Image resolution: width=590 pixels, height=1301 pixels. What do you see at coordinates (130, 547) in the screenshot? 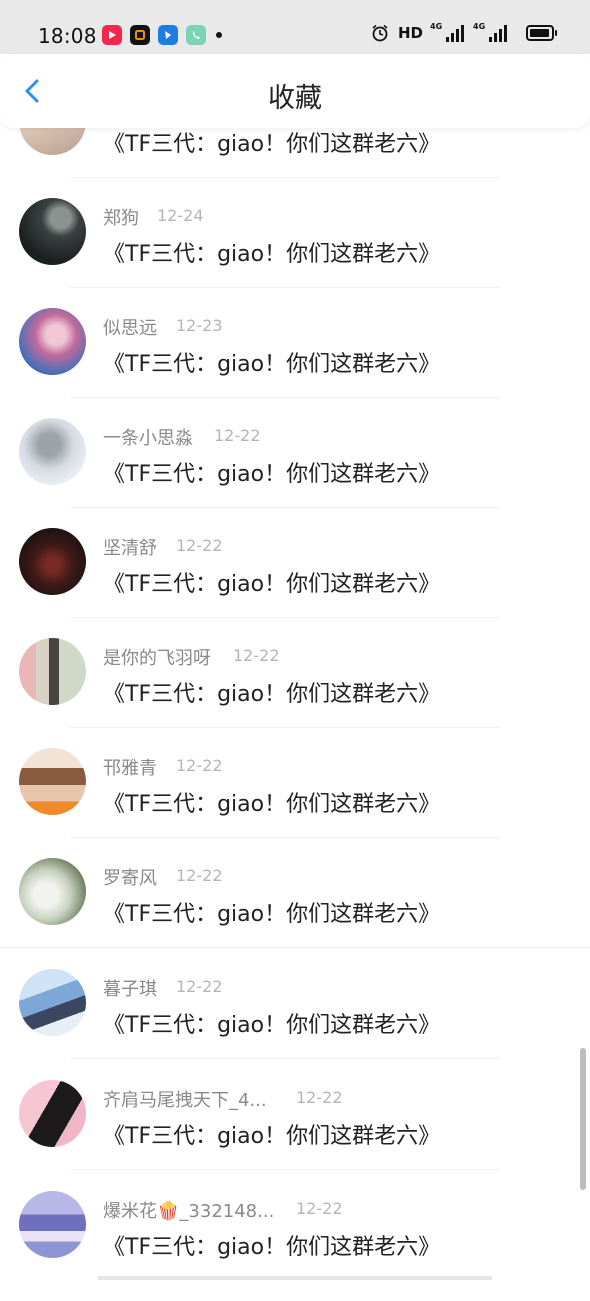
I see `user-name: 坚清舒` at bounding box center [130, 547].